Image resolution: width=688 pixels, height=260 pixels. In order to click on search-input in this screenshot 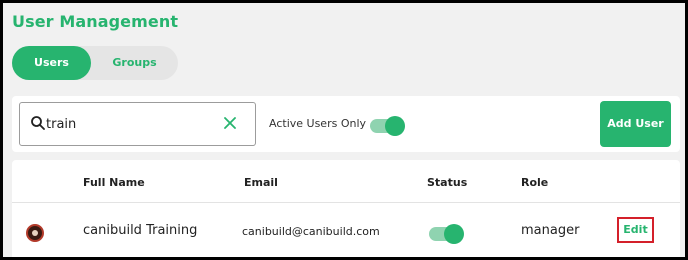, I will do `click(131, 124)`.